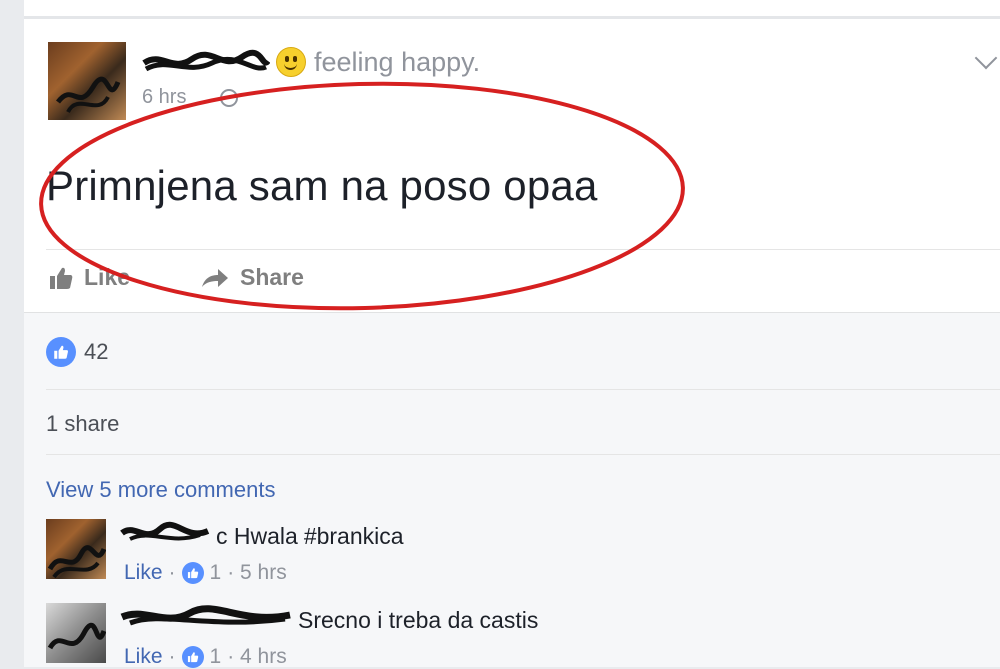  What do you see at coordinates (257, 573) in the screenshot?
I see `comment-time: · 5 hrs` at bounding box center [257, 573].